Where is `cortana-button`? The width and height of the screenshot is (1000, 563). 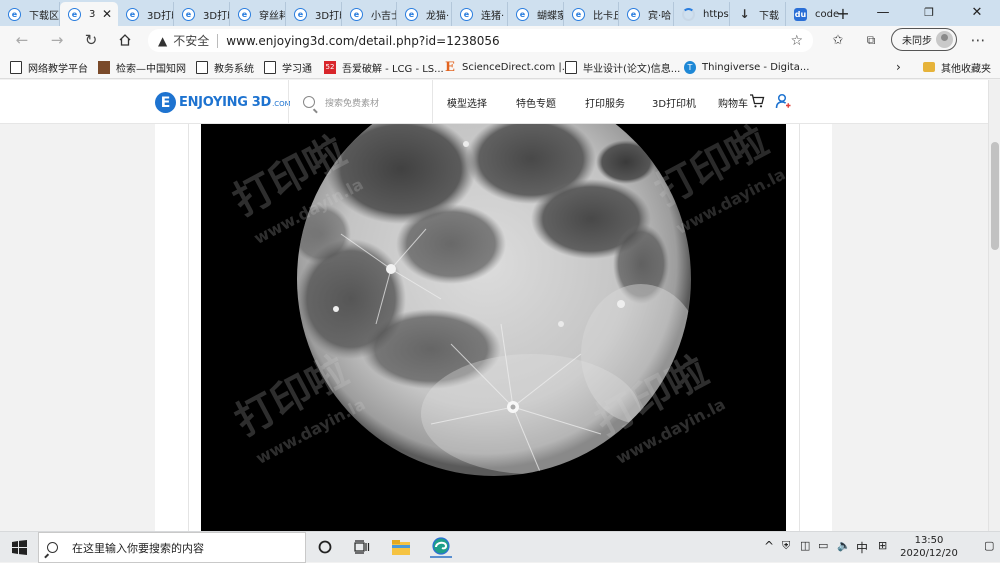
cortana-button is located at coordinates (325, 547).